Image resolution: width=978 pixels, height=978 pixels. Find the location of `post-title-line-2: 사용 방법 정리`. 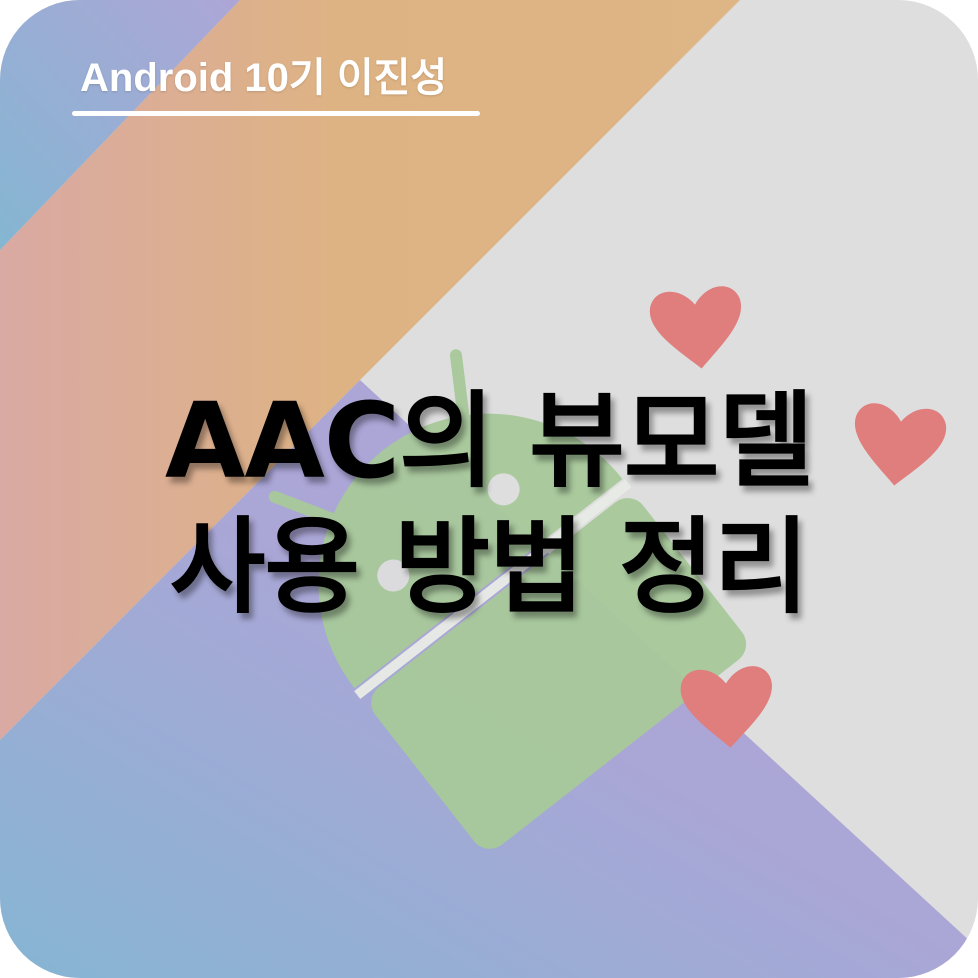

post-title-line-2: 사용 방법 정리 is located at coordinates (489, 567).